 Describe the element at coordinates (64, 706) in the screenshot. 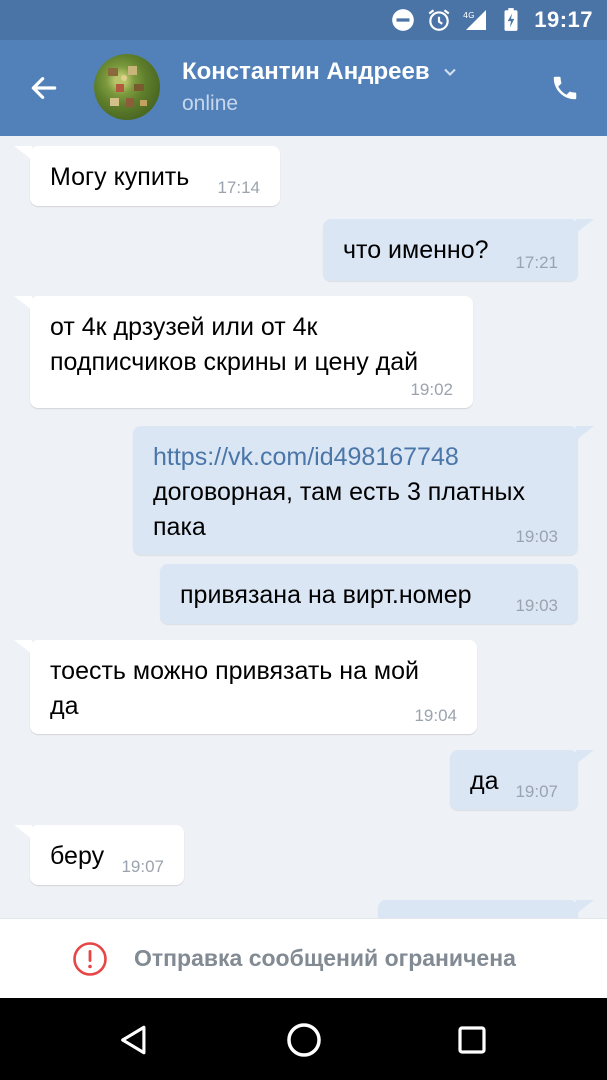

I see `message-text: да` at that location.